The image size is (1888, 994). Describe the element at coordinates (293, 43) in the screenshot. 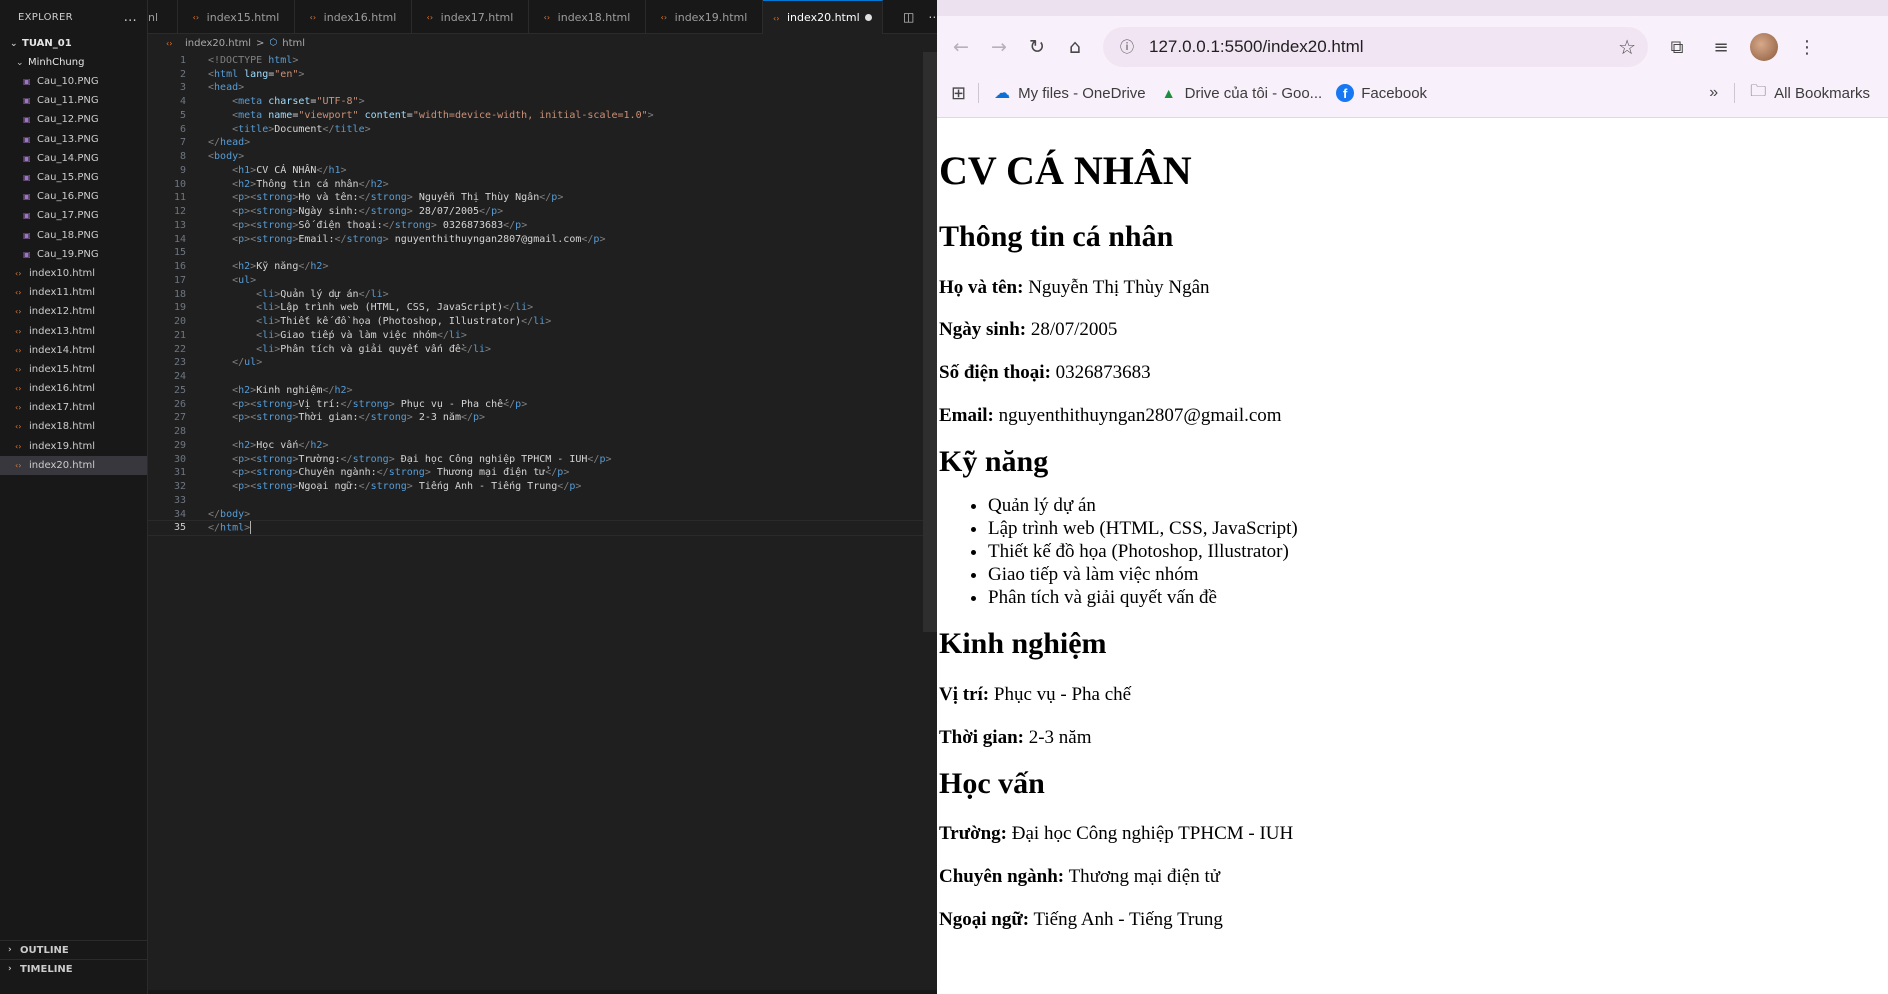

I see `breadcrumb-symbol: html` at that location.